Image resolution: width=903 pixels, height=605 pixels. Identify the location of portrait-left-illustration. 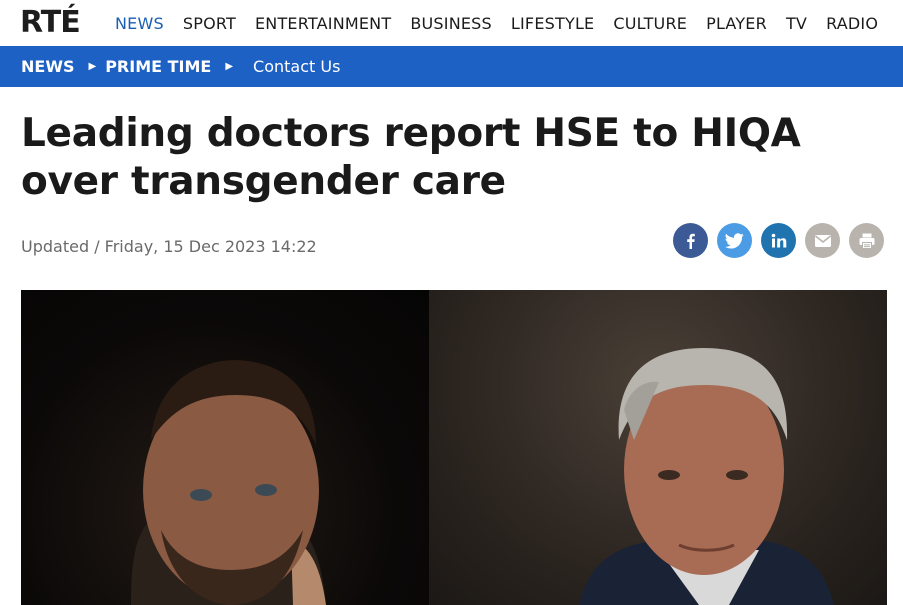
(228, 482).